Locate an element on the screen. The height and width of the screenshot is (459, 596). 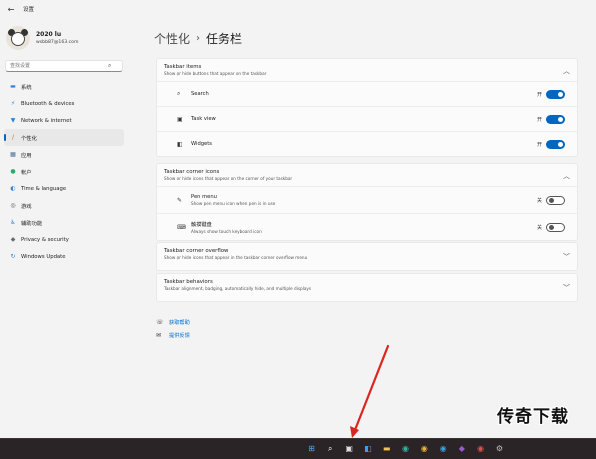
settings-icon: ⚙ is located at coordinates (499, 448).